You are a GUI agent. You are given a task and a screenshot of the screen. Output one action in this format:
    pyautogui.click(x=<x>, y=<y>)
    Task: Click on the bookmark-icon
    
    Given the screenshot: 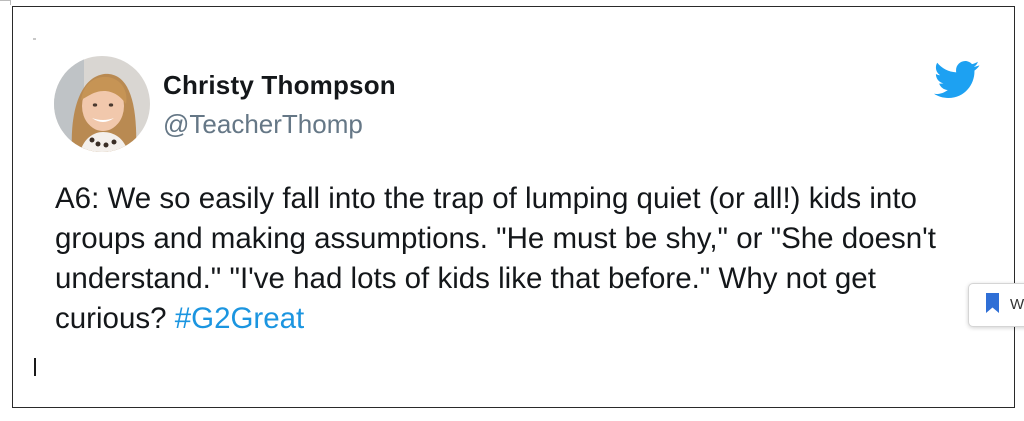 What is the action you would take?
    pyautogui.click(x=992, y=303)
    